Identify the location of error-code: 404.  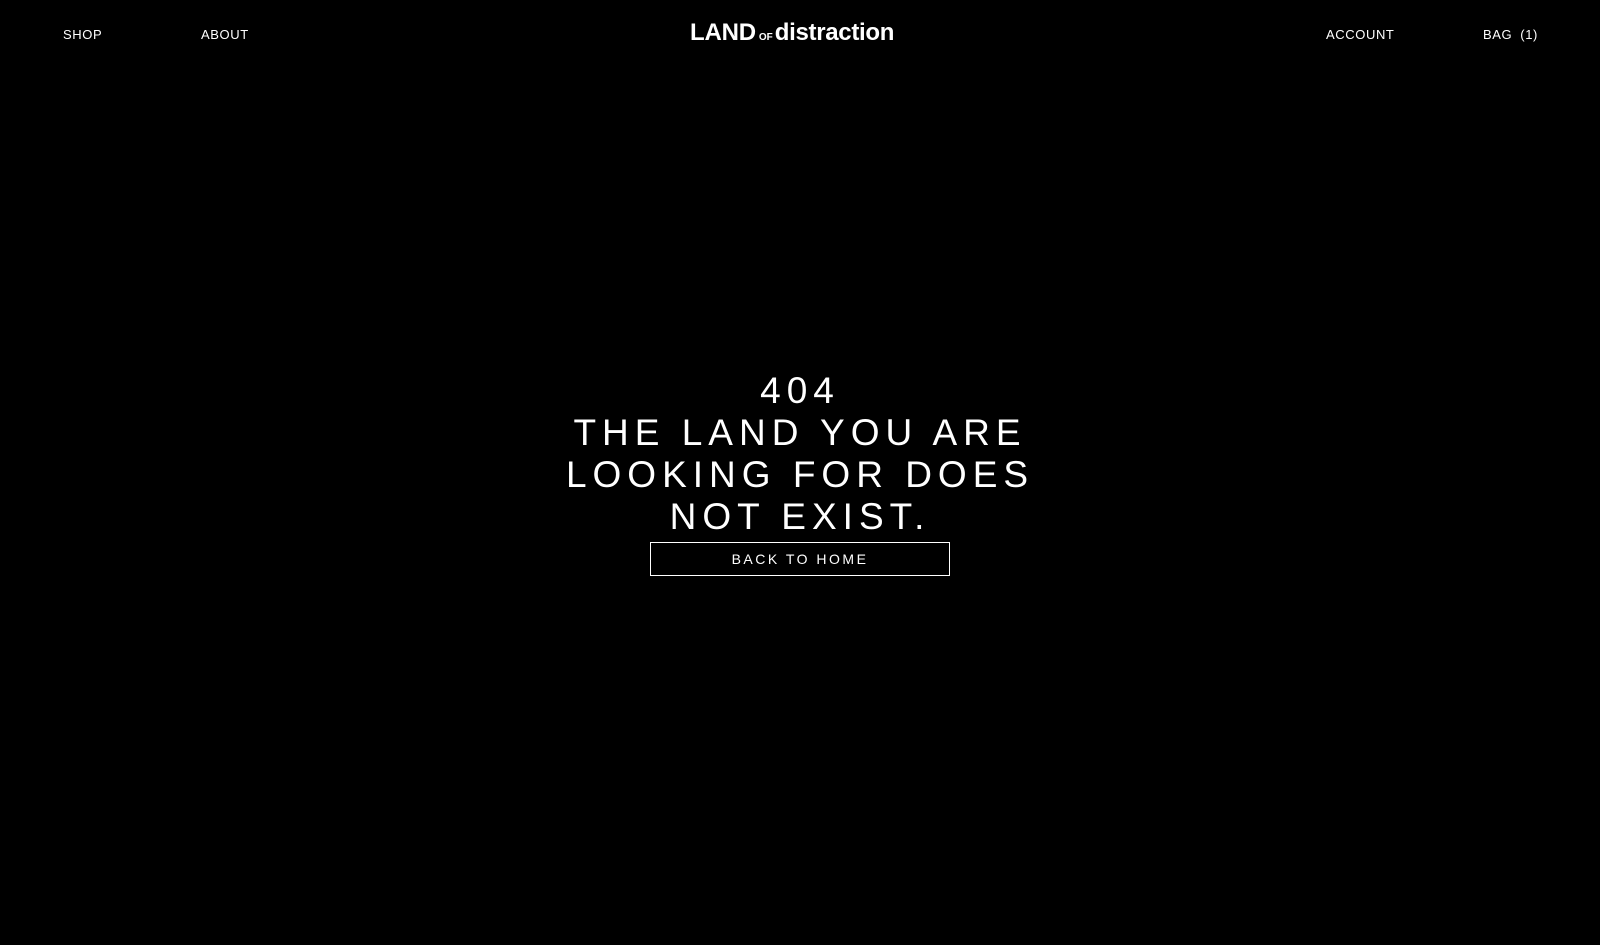
(800, 390).